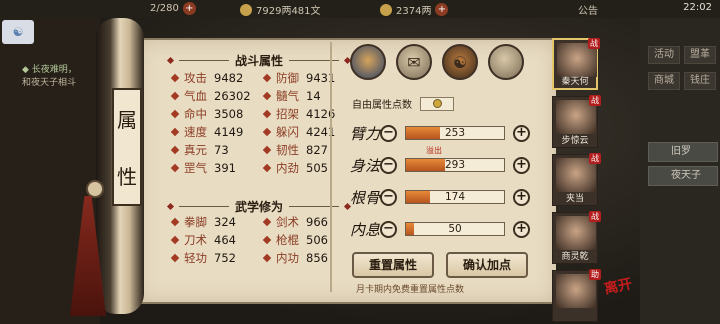 This screenshot has height=324, width=720. What do you see at coordinates (700, 81) in the screenshot?
I see `bank-button: 钱庄` at bounding box center [700, 81].